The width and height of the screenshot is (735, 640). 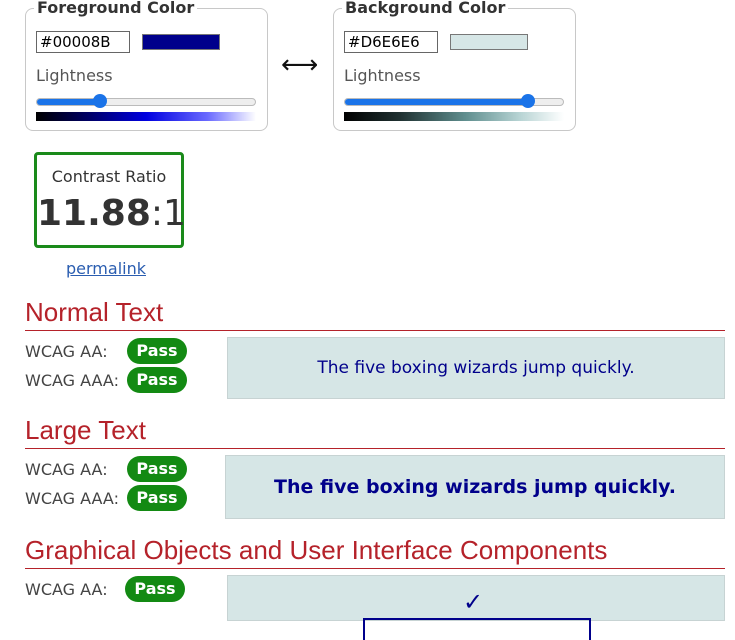 What do you see at coordinates (454, 65) in the screenshot?
I see `background-color-panel: Background Color #D6E6E6 Lightness` at bounding box center [454, 65].